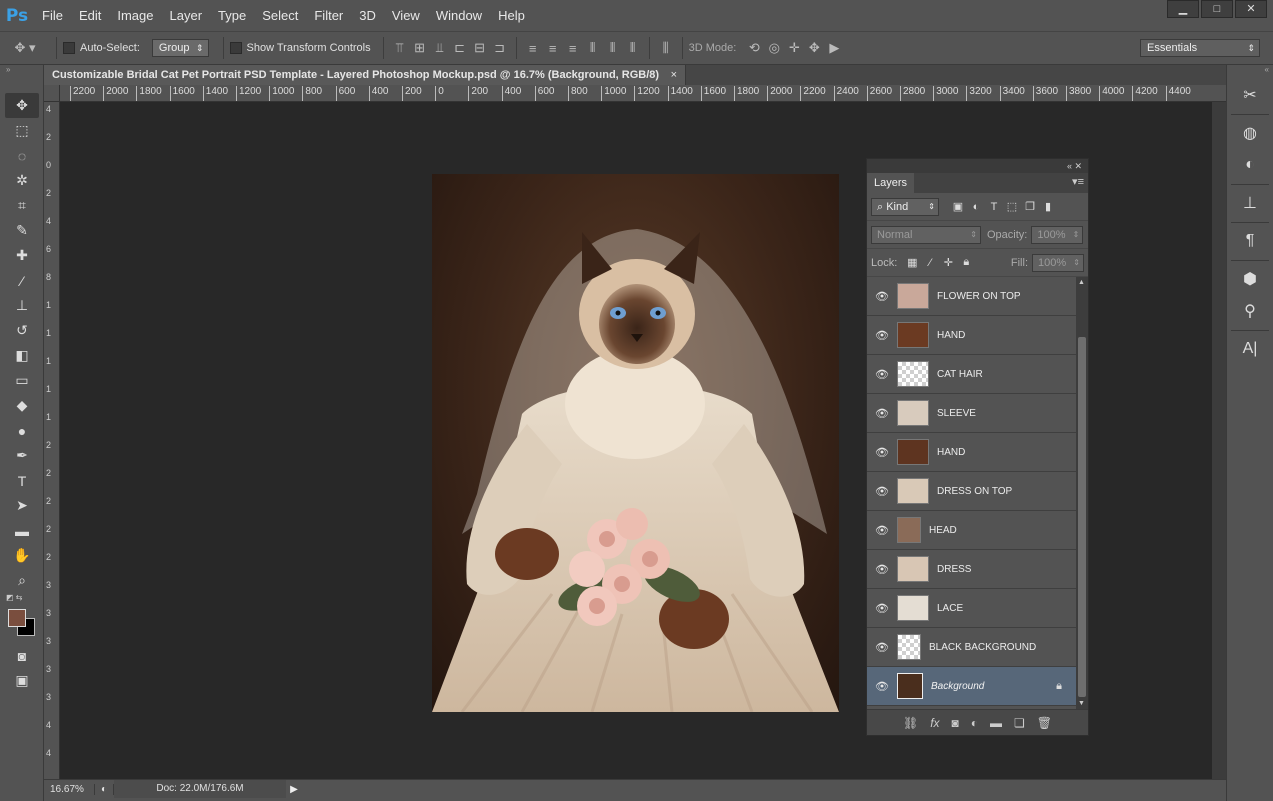 This screenshot has height=801, width=1273. What do you see at coordinates (21, 70) in the screenshot?
I see `panel-collapse-icon: »` at bounding box center [21, 70].